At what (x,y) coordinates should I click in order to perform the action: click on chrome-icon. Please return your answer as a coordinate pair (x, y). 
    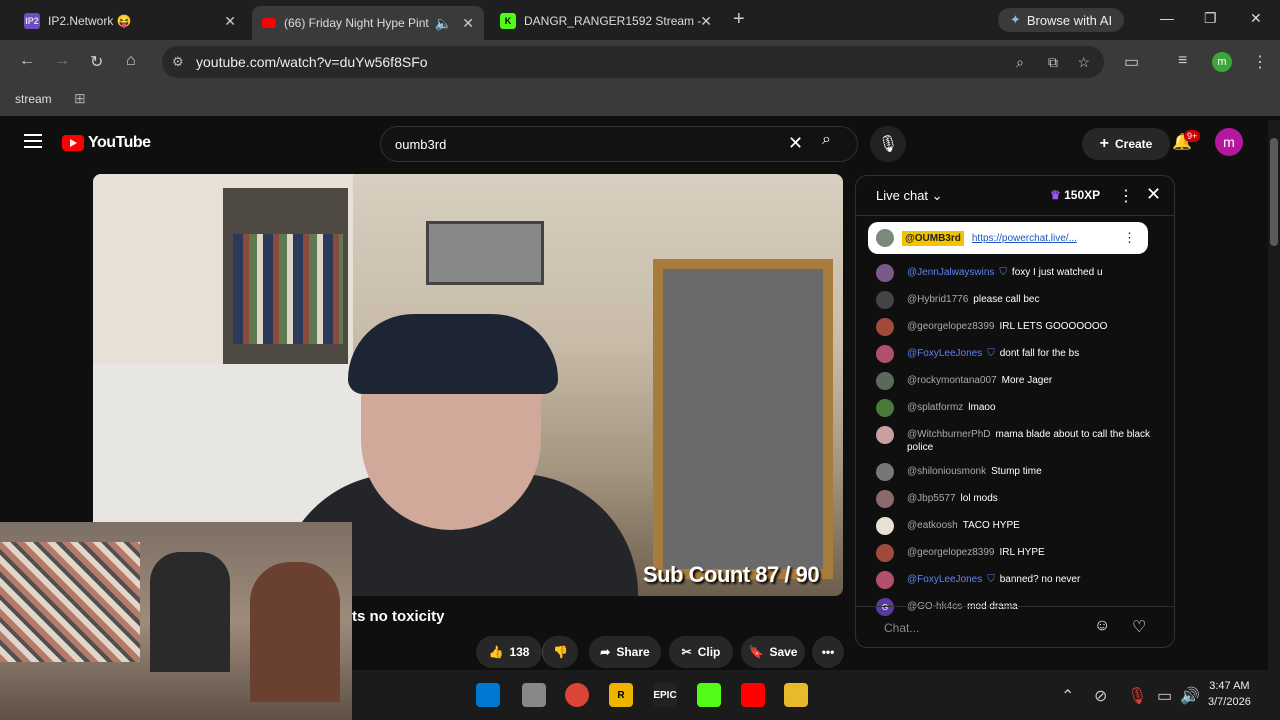
    Looking at the image, I should click on (577, 695).